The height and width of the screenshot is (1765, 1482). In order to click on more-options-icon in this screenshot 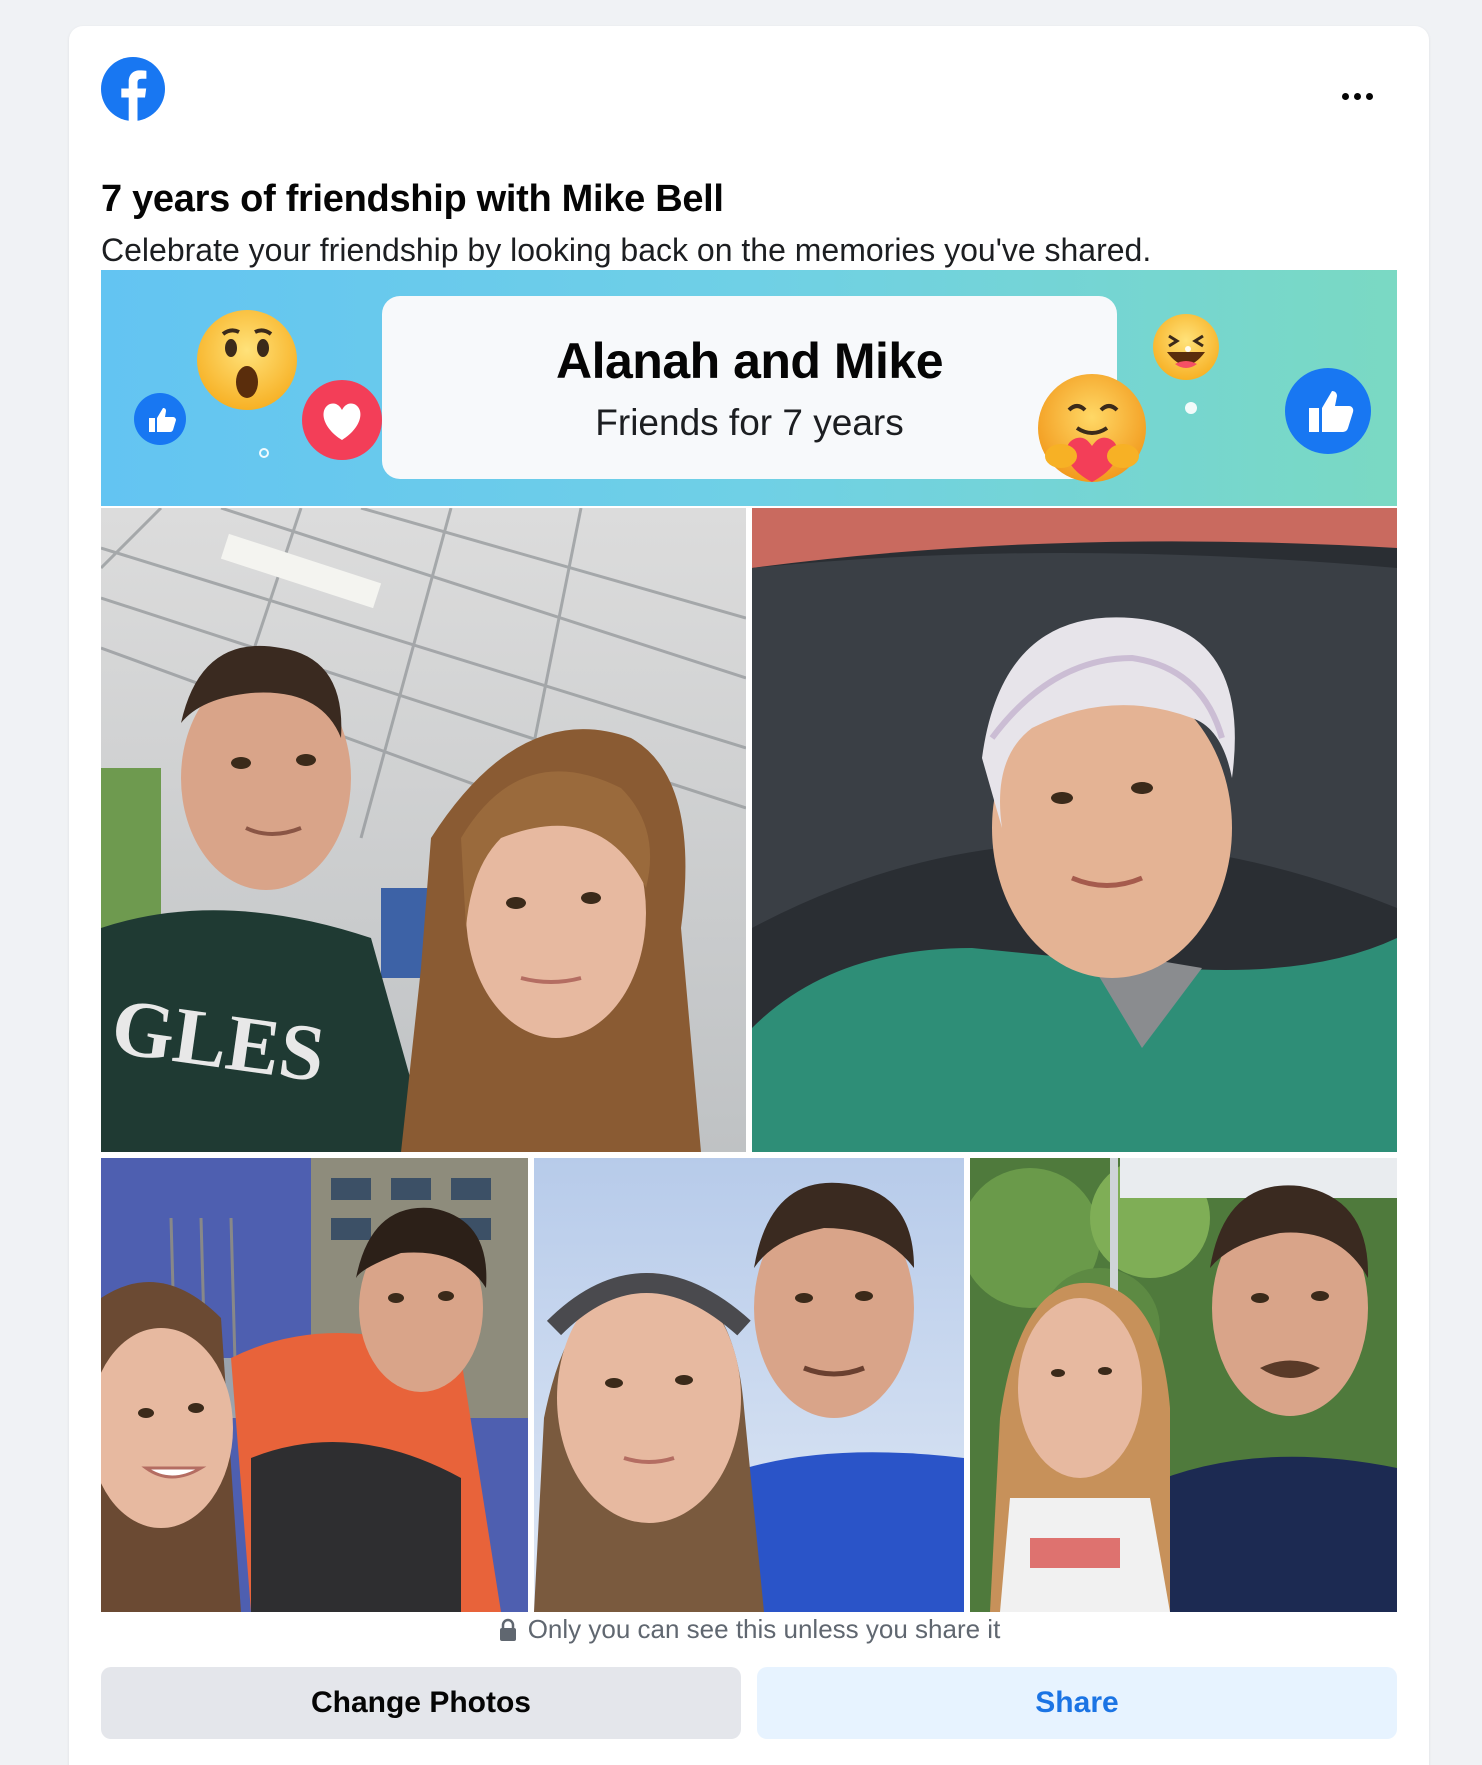, I will do `click(1345, 96)`.